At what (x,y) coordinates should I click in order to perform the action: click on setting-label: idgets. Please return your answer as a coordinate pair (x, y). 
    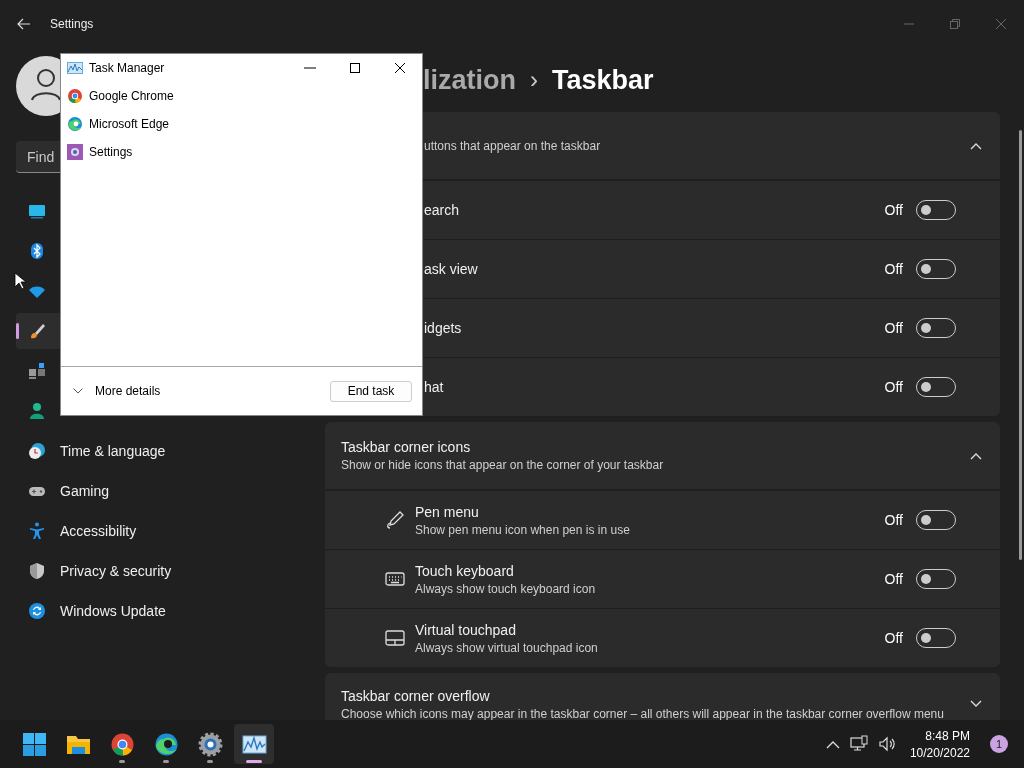
    Looking at the image, I should click on (443, 328).